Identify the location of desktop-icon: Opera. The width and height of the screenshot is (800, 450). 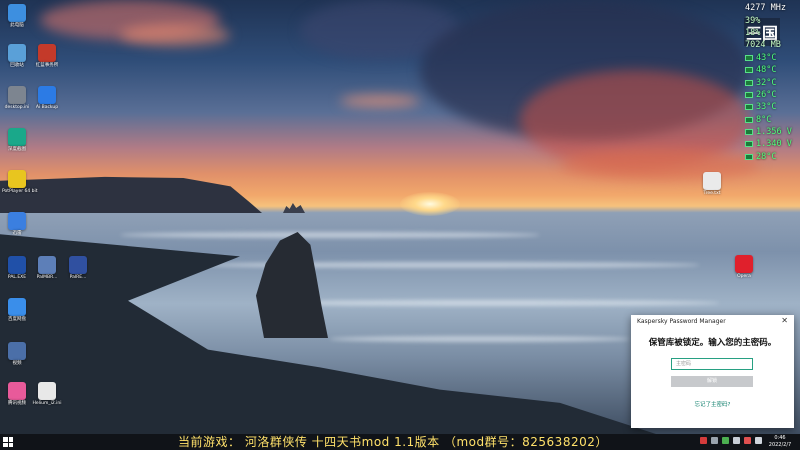
(744, 267).